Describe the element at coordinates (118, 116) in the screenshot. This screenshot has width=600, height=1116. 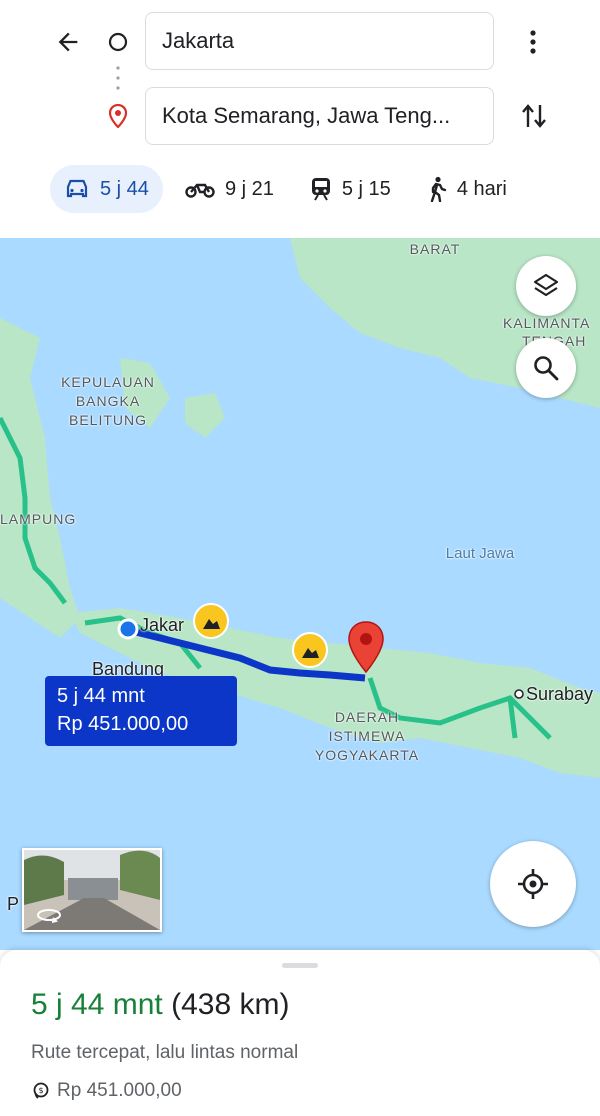
I see `destination-pin-icon` at that location.